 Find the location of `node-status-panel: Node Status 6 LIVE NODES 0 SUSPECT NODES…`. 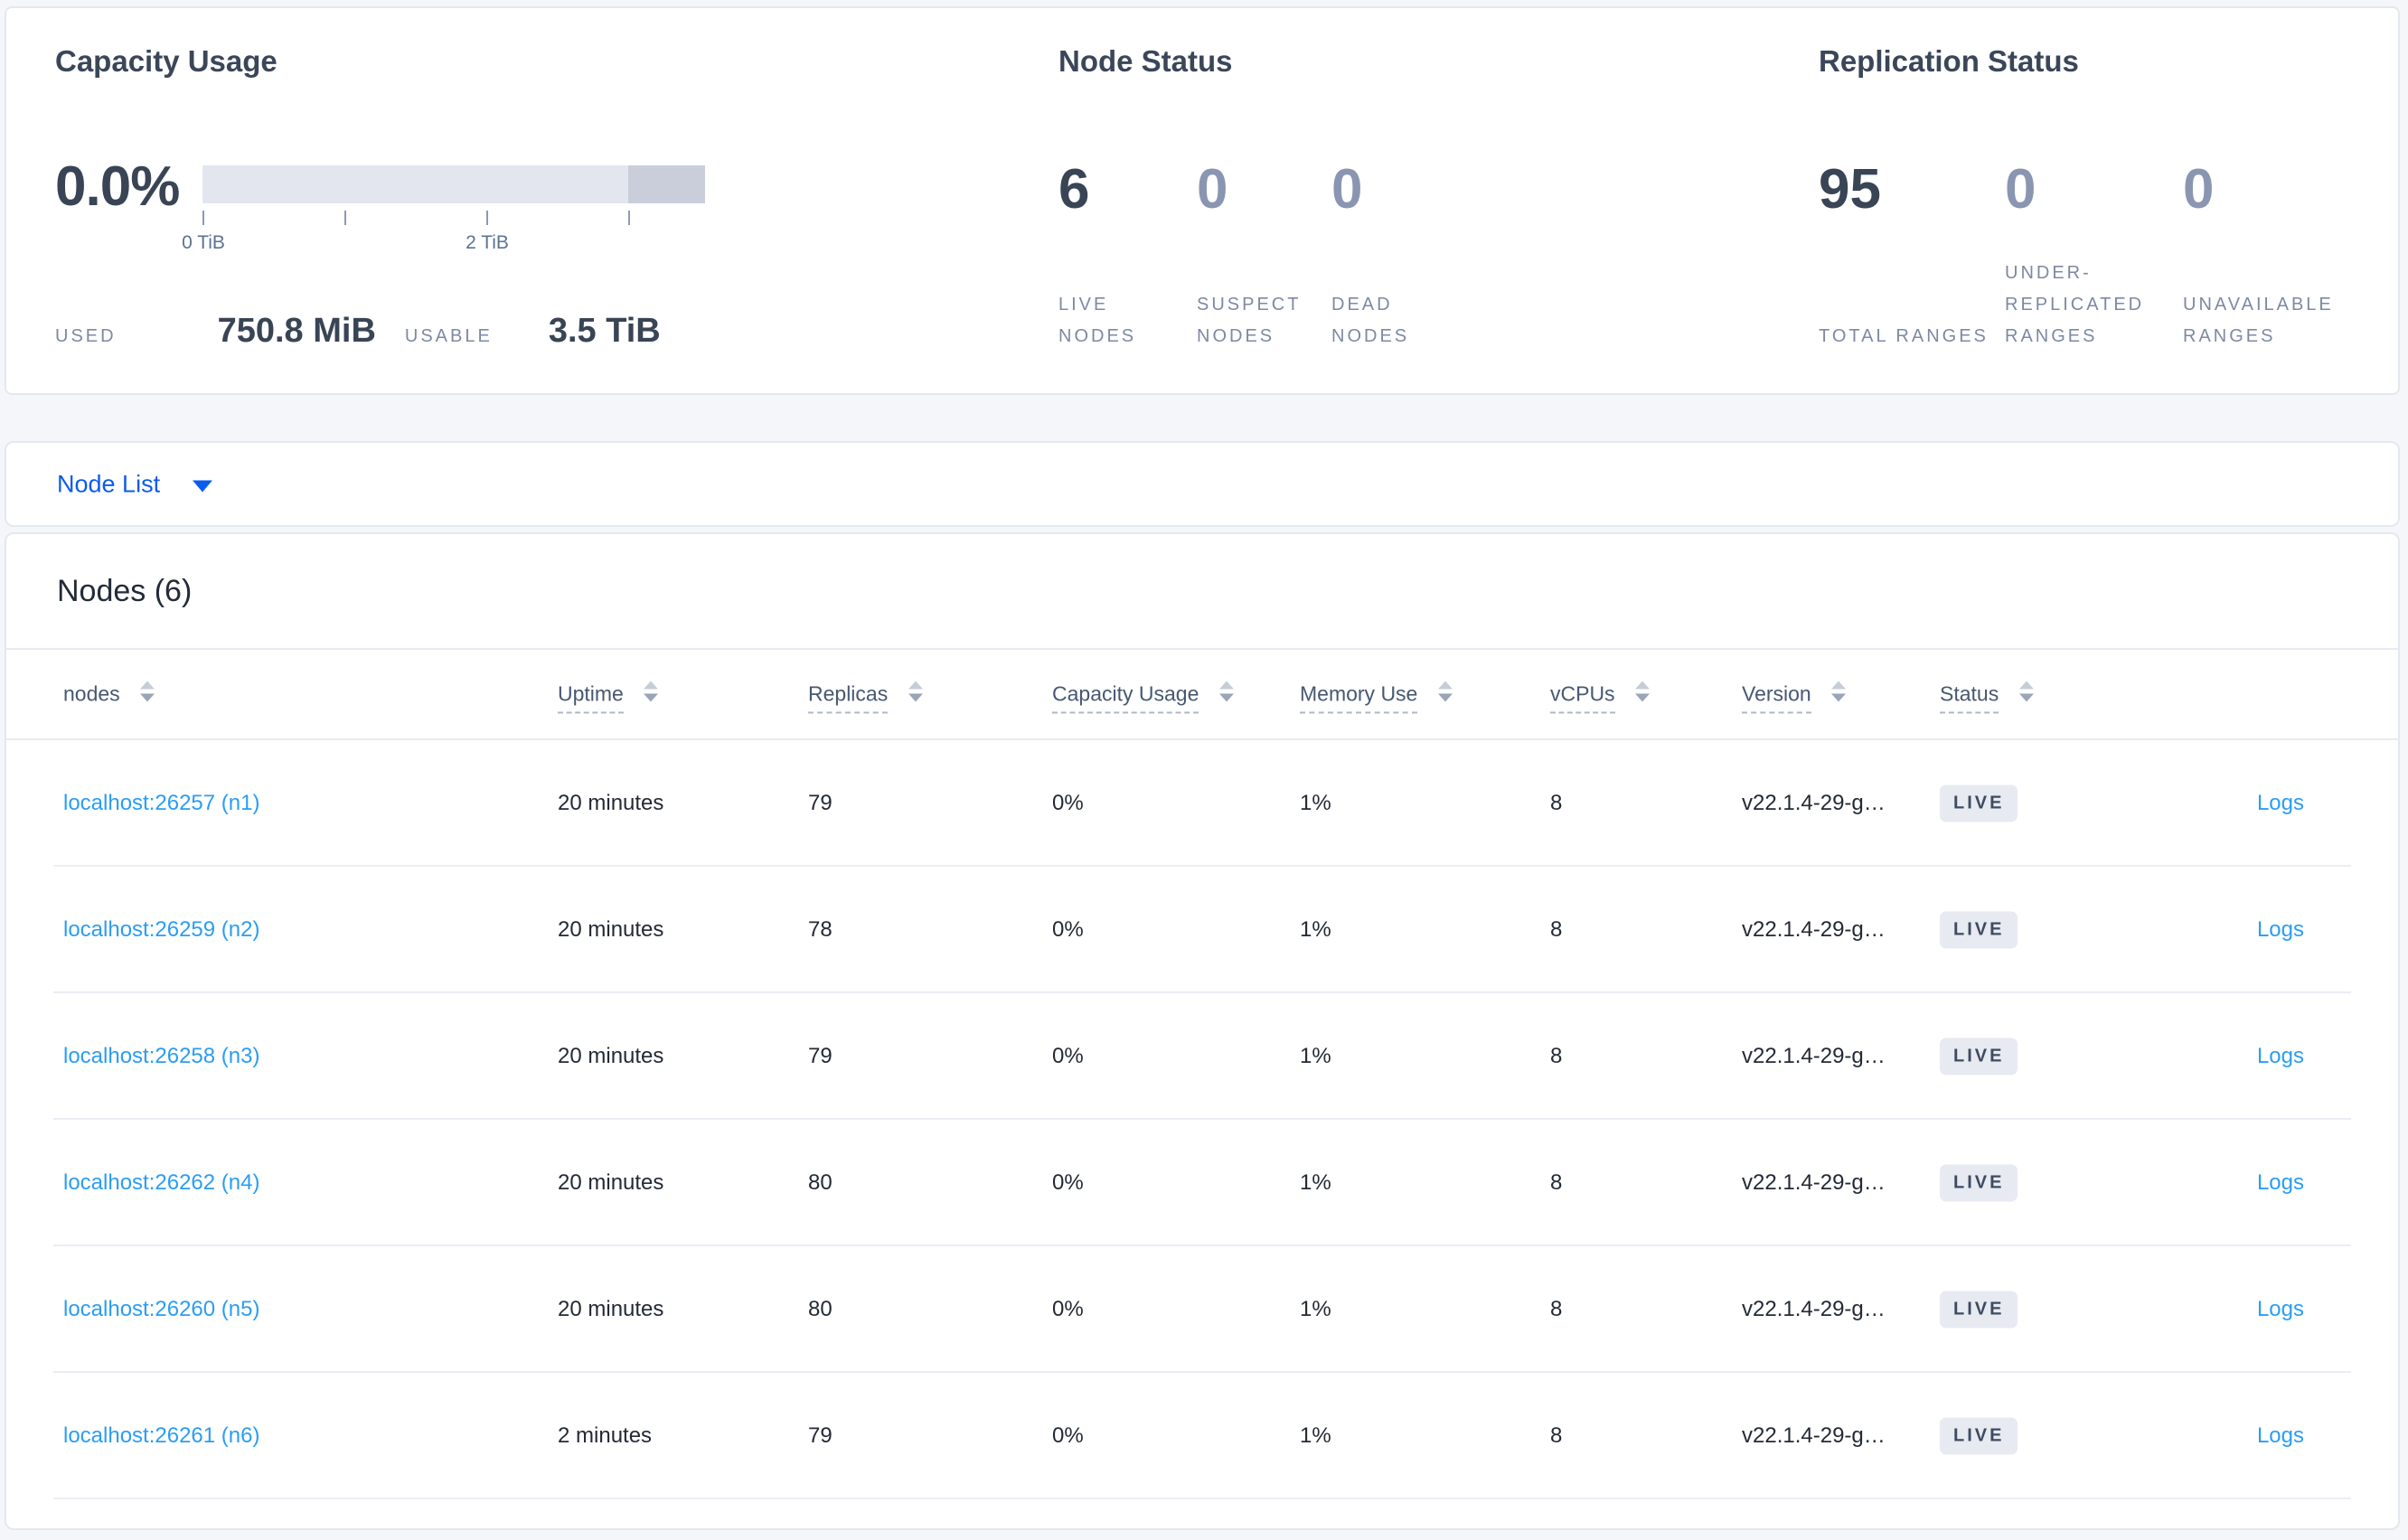

node-status-panel: Node Status 6 LIVE NODES 0 SUSPECT NODES… is located at coordinates (1420, 195).